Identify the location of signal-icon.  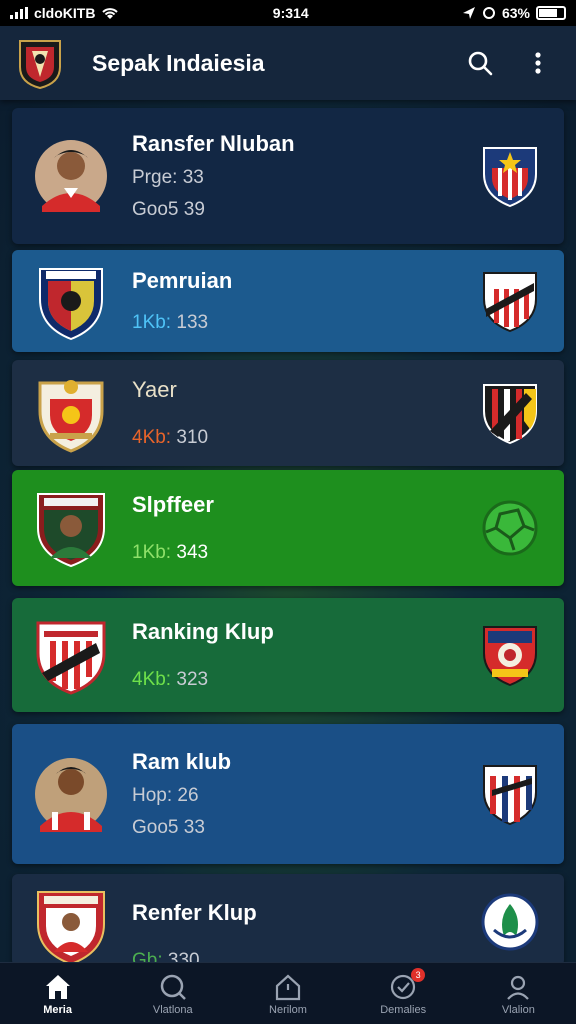
(19, 13).